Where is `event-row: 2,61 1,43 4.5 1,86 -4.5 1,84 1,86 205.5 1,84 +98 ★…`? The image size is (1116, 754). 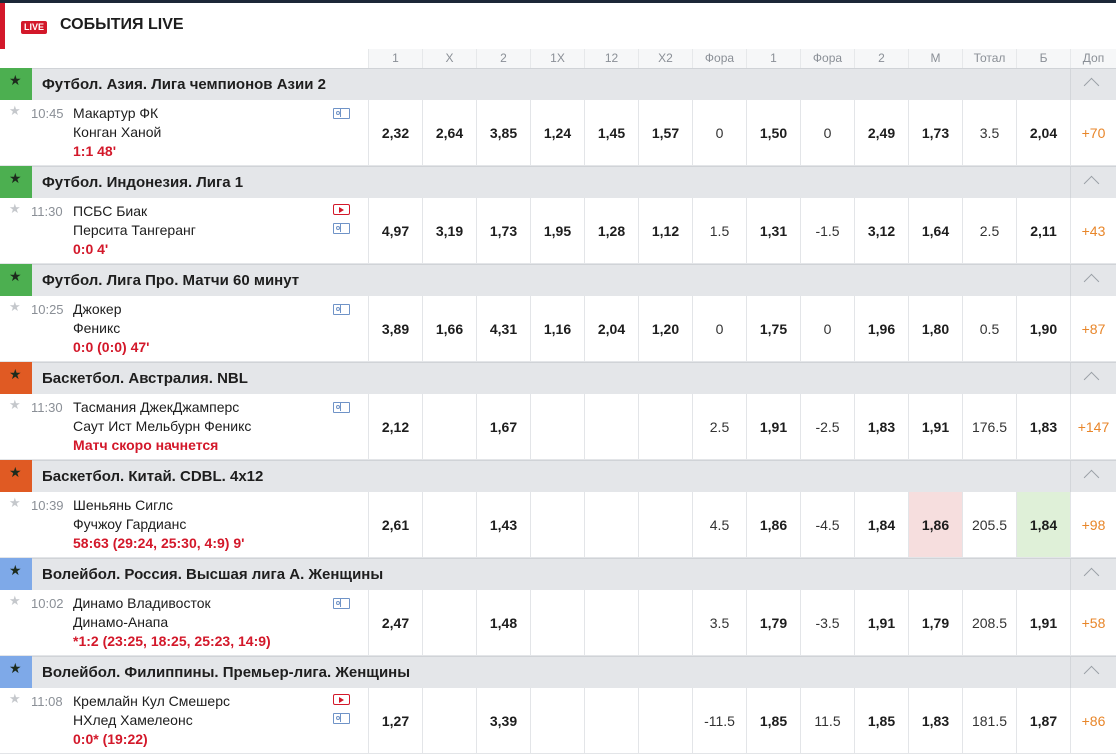
event-row: 2,61 1,43 4.5 1,86 -4.5 1,84 1,86 205.5 1,84 +98 ★… is located at coordinates (558, 525).